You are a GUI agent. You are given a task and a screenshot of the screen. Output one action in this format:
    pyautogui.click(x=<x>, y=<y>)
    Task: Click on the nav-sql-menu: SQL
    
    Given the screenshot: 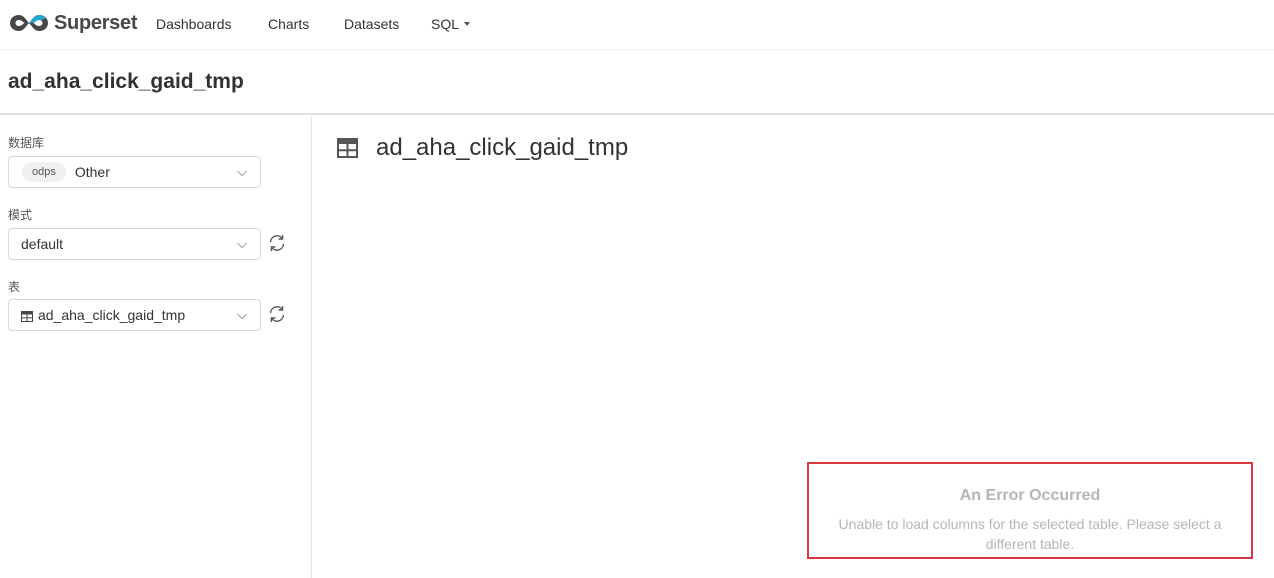 What is the action you would take?
    pyautogui.click(x=451, y=24)
    